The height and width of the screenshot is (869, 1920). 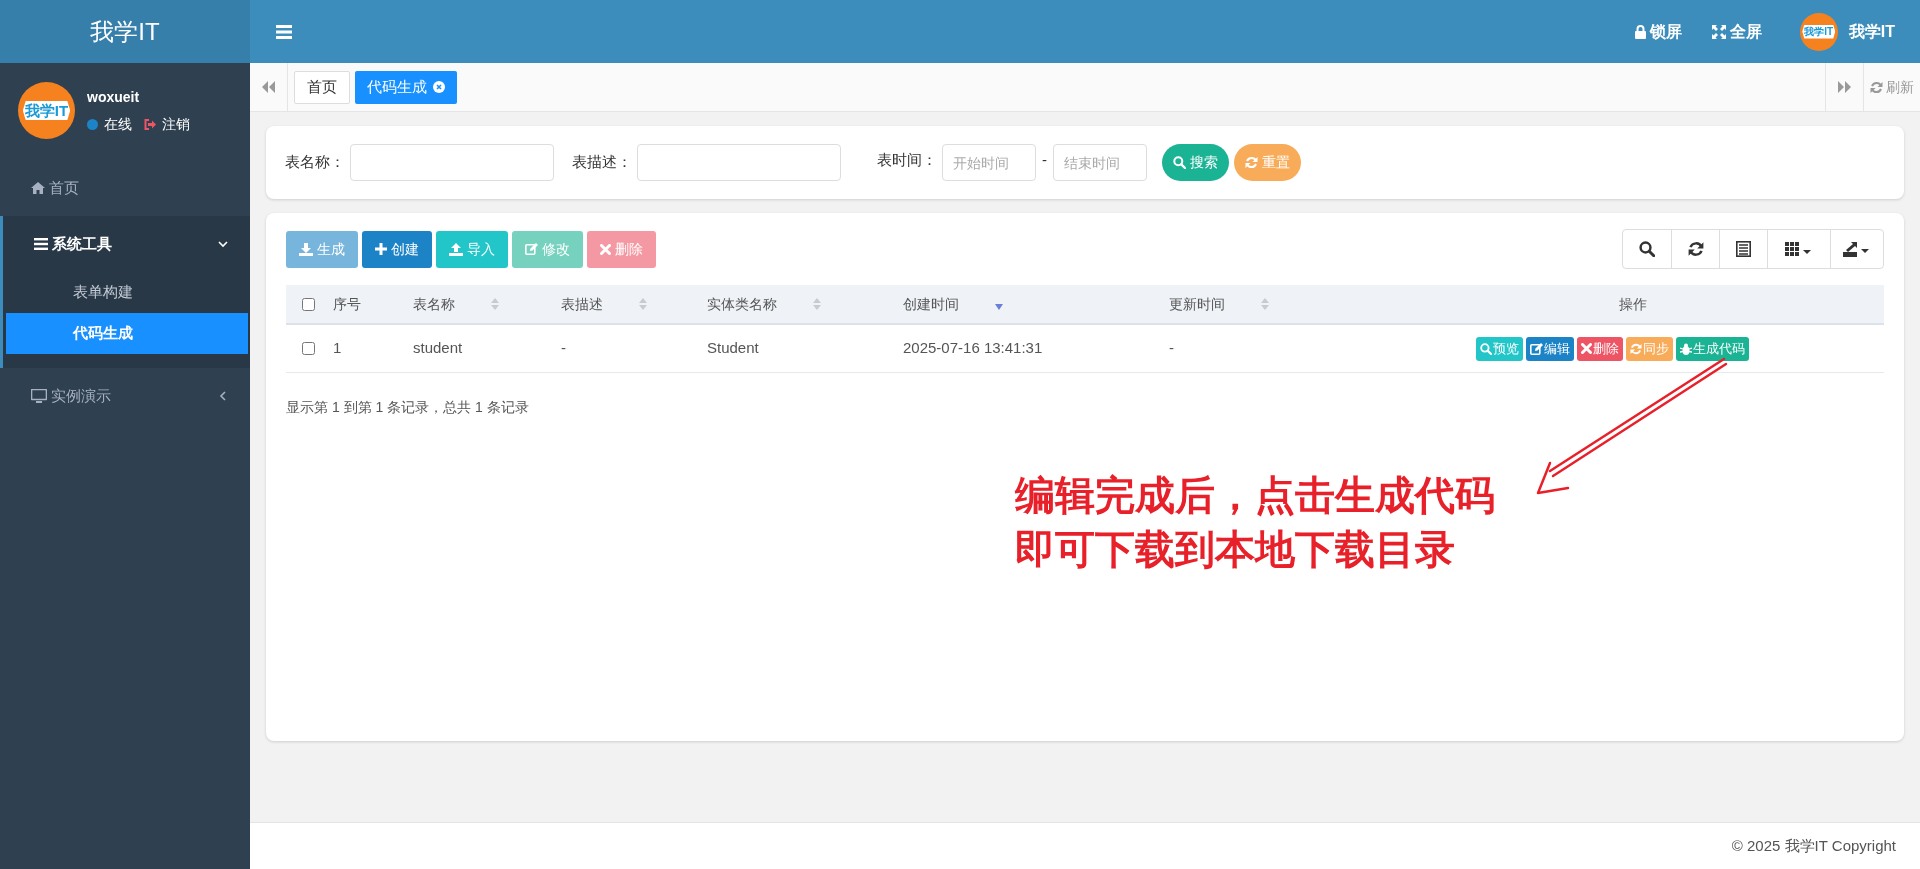 I want to click on annotation-text: 即可下载到本地下载目录, so click(x=1235, y=549).